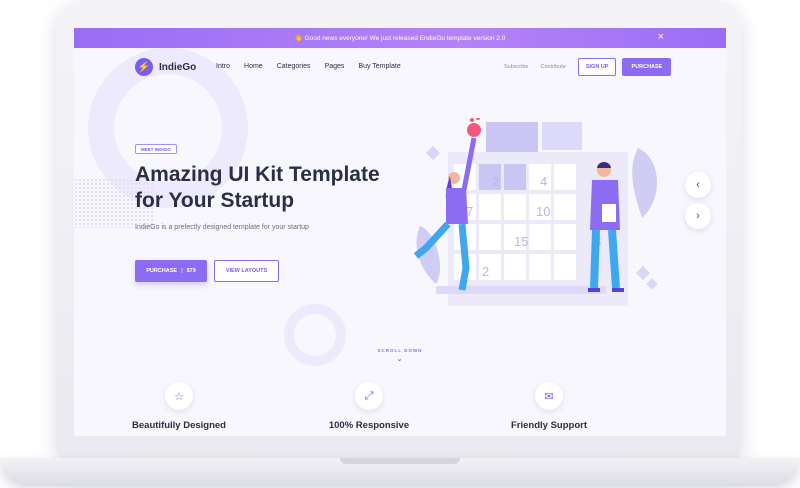 This screenshot has width=800, height=488. Describe the element at coordinates (521, 241) in the screenshot. I see `calendar-number: 15` at that location.